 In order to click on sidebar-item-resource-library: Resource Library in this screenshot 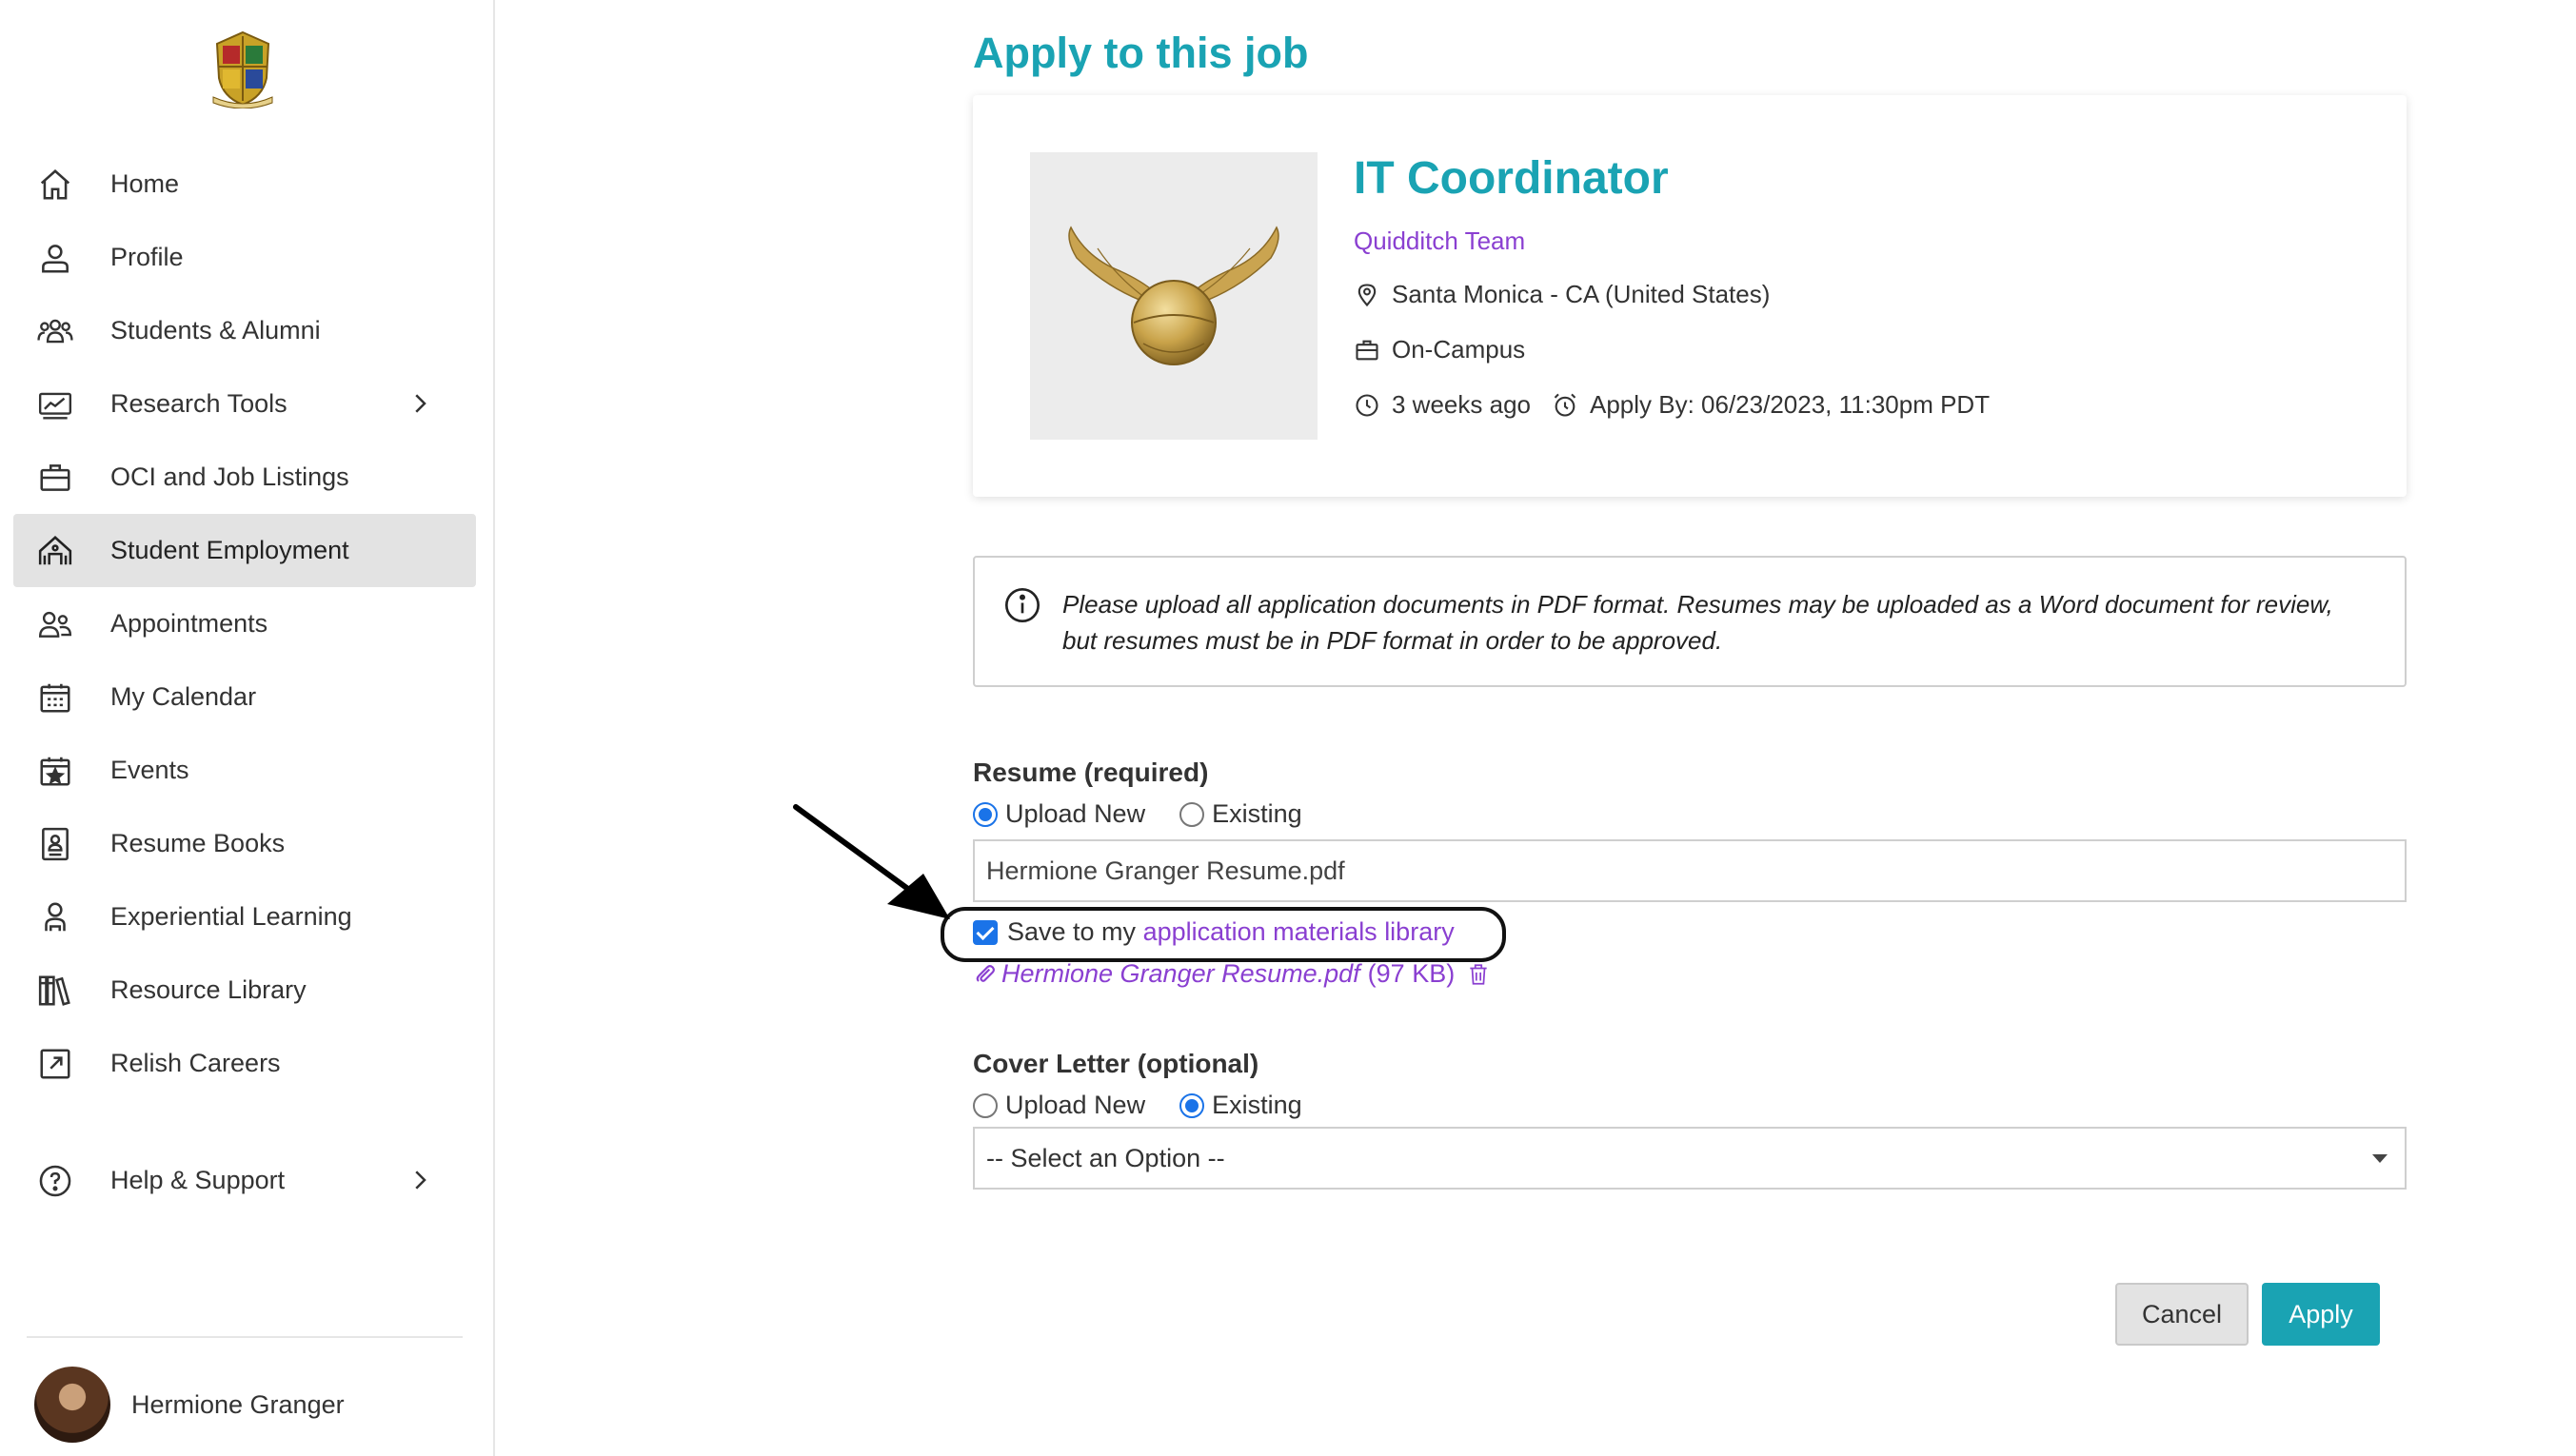, I will do `click(244, 990)`.